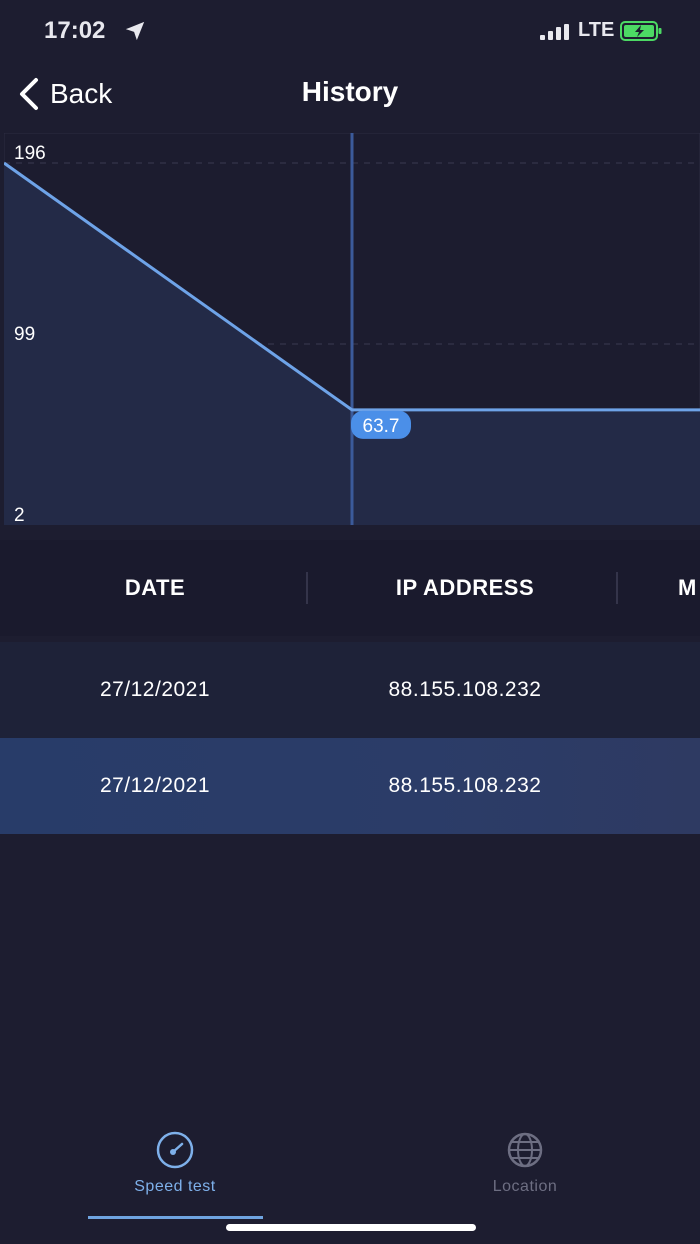 This screenshot has width=700, height=1244. I want to click on speedometer-icon, so click(175, 1150).